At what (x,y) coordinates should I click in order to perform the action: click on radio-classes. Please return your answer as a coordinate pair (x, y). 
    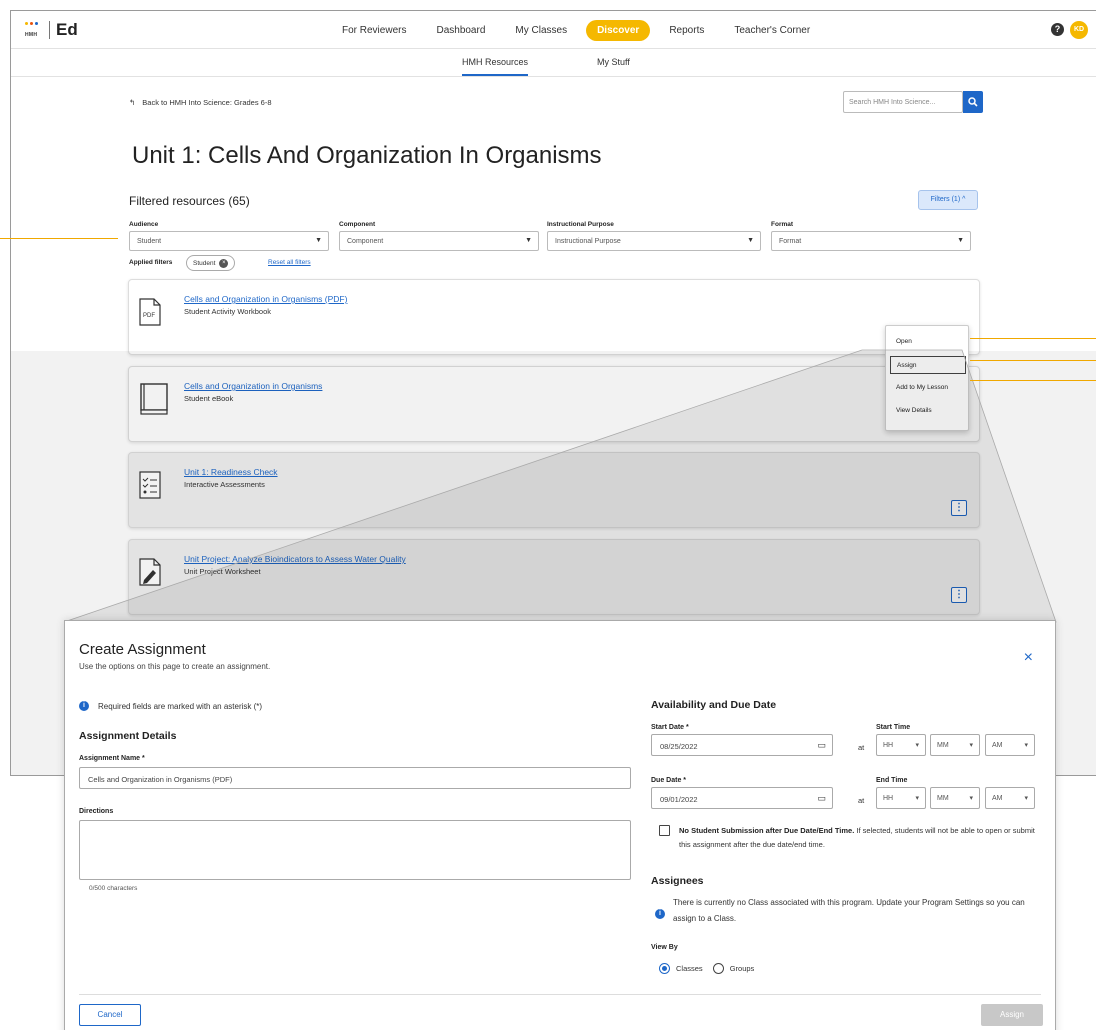
    Looking at the image, I should click on (664, 968).